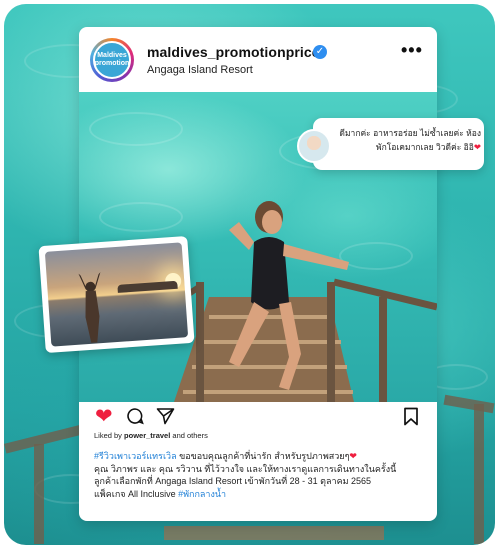  I want to click on caption-line-1: ขอขอบคุณลูกค้าที่น่ารัก สำหรับรูปภาพสวยๆ, so click(263, 456).